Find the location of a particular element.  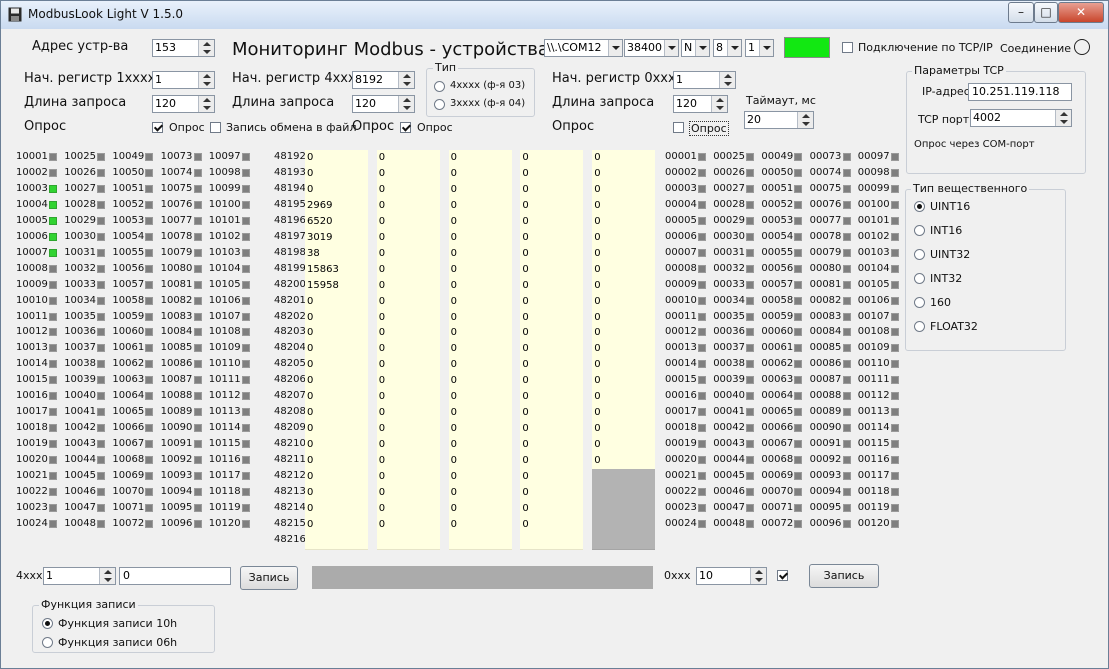

start-1x-spinner: 1 is located at coordinates (183, 80).